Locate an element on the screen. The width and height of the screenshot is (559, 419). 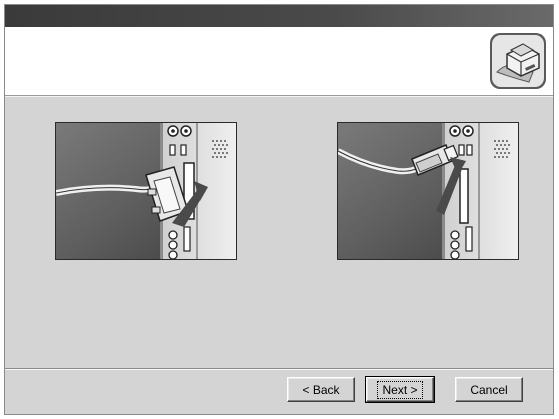
back-button-label: < Back is located at coordinates (321, 389).